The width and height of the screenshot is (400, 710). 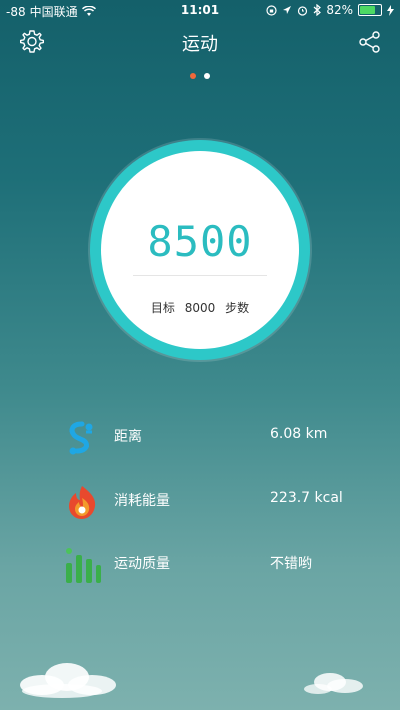 I want to click on page-dot-active, so click(x=193, y=76).